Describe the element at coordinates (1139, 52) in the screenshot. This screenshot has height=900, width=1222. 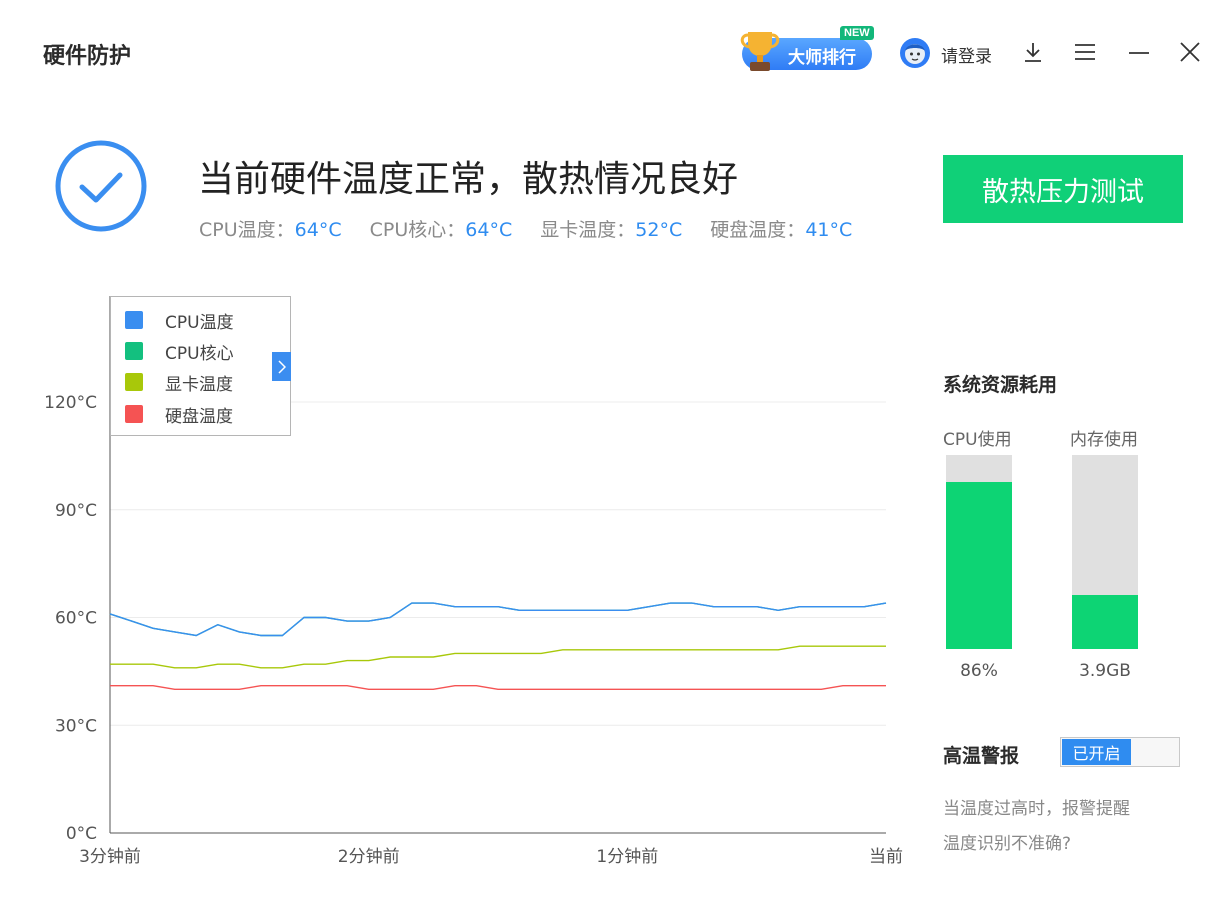
I see `minimize-icon` at that location.